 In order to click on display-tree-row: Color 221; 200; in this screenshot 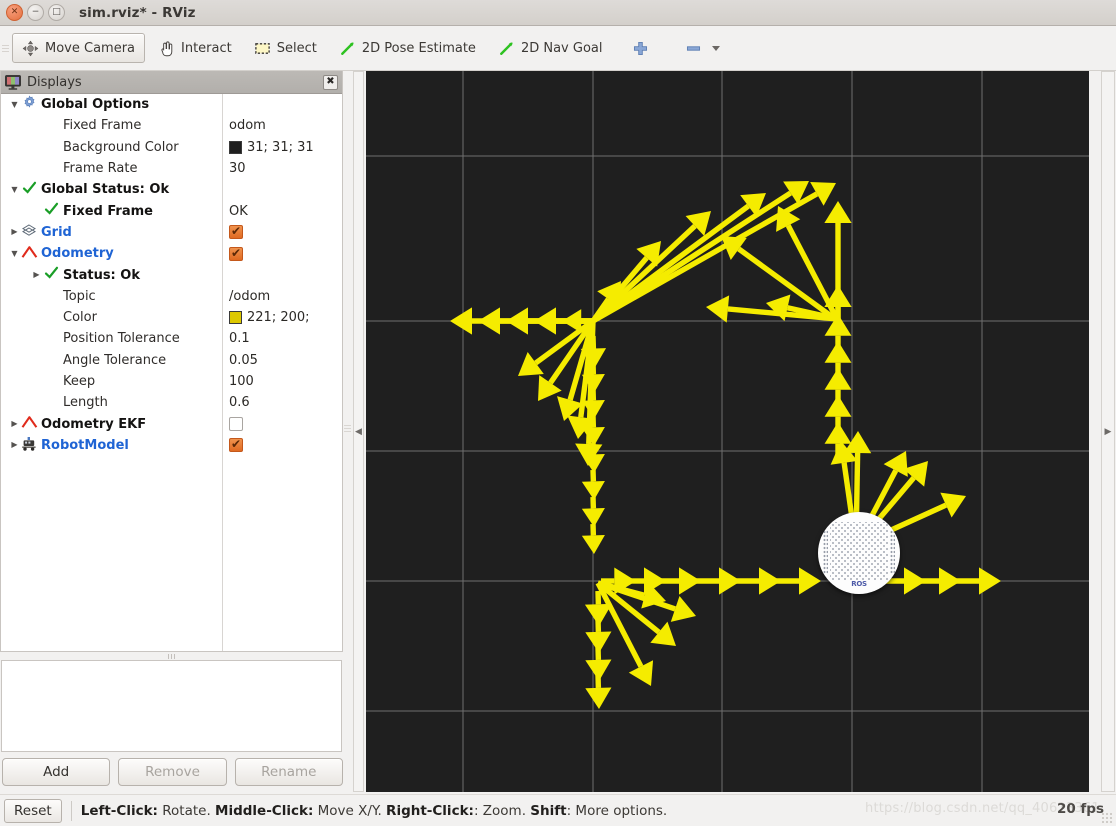, I will do `click(171, 317)`.